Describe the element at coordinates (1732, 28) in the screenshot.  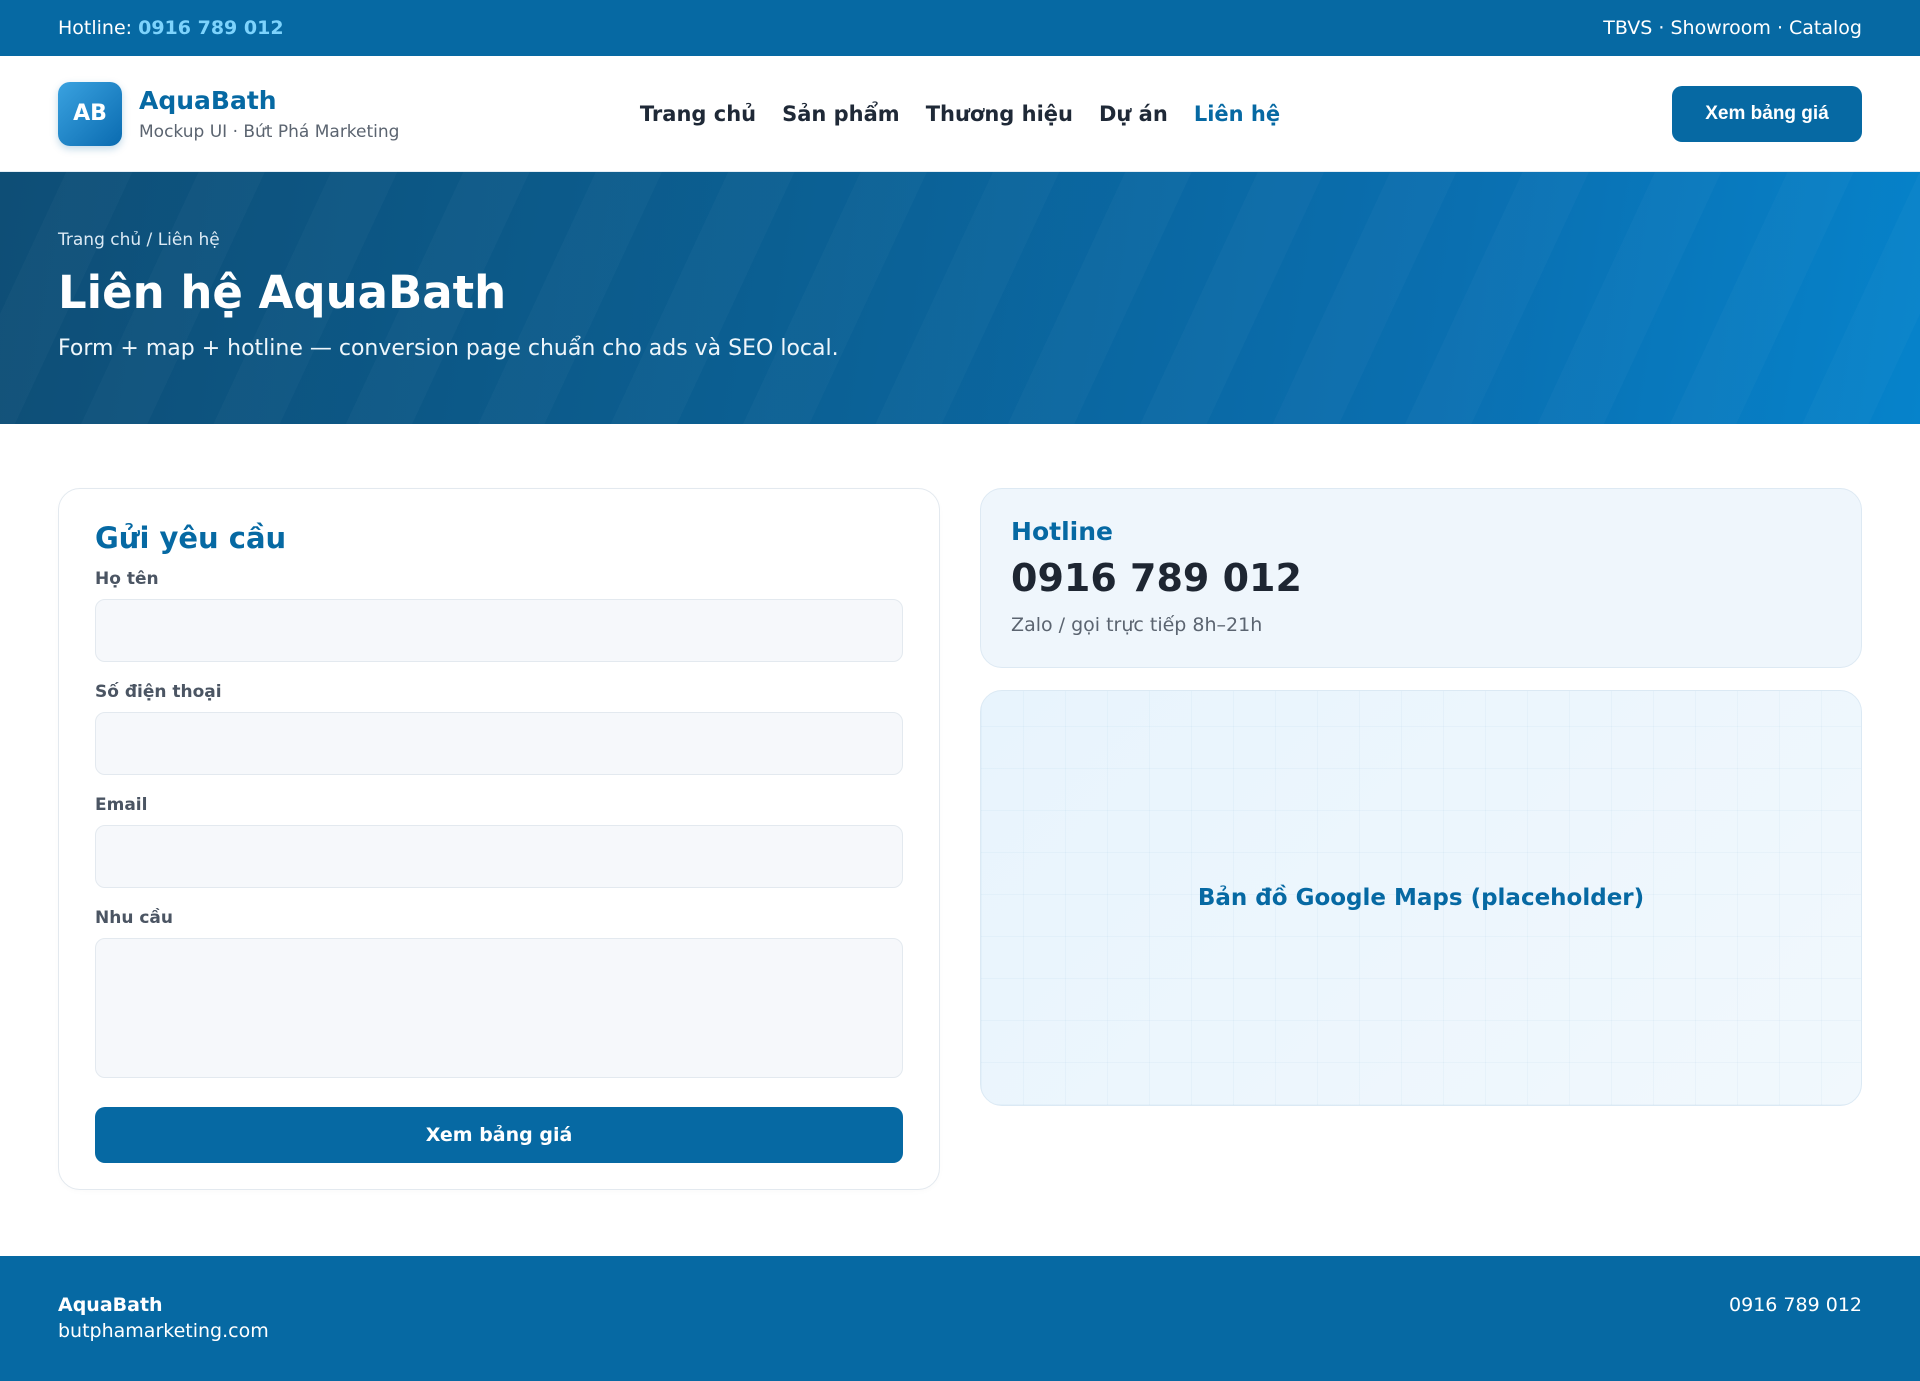
I see `topbar-links: TBVS · Showroom · Catalog` at that location.